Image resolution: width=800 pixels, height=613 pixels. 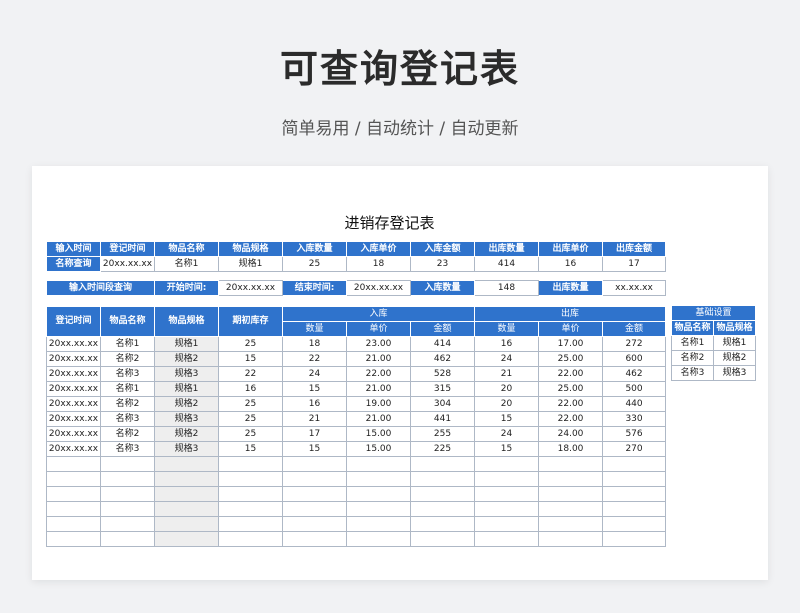 What do you see at coordinates (571, 434) in the screenshot?
I see `table-cell: 24.00` at bounding box center [571, 434].